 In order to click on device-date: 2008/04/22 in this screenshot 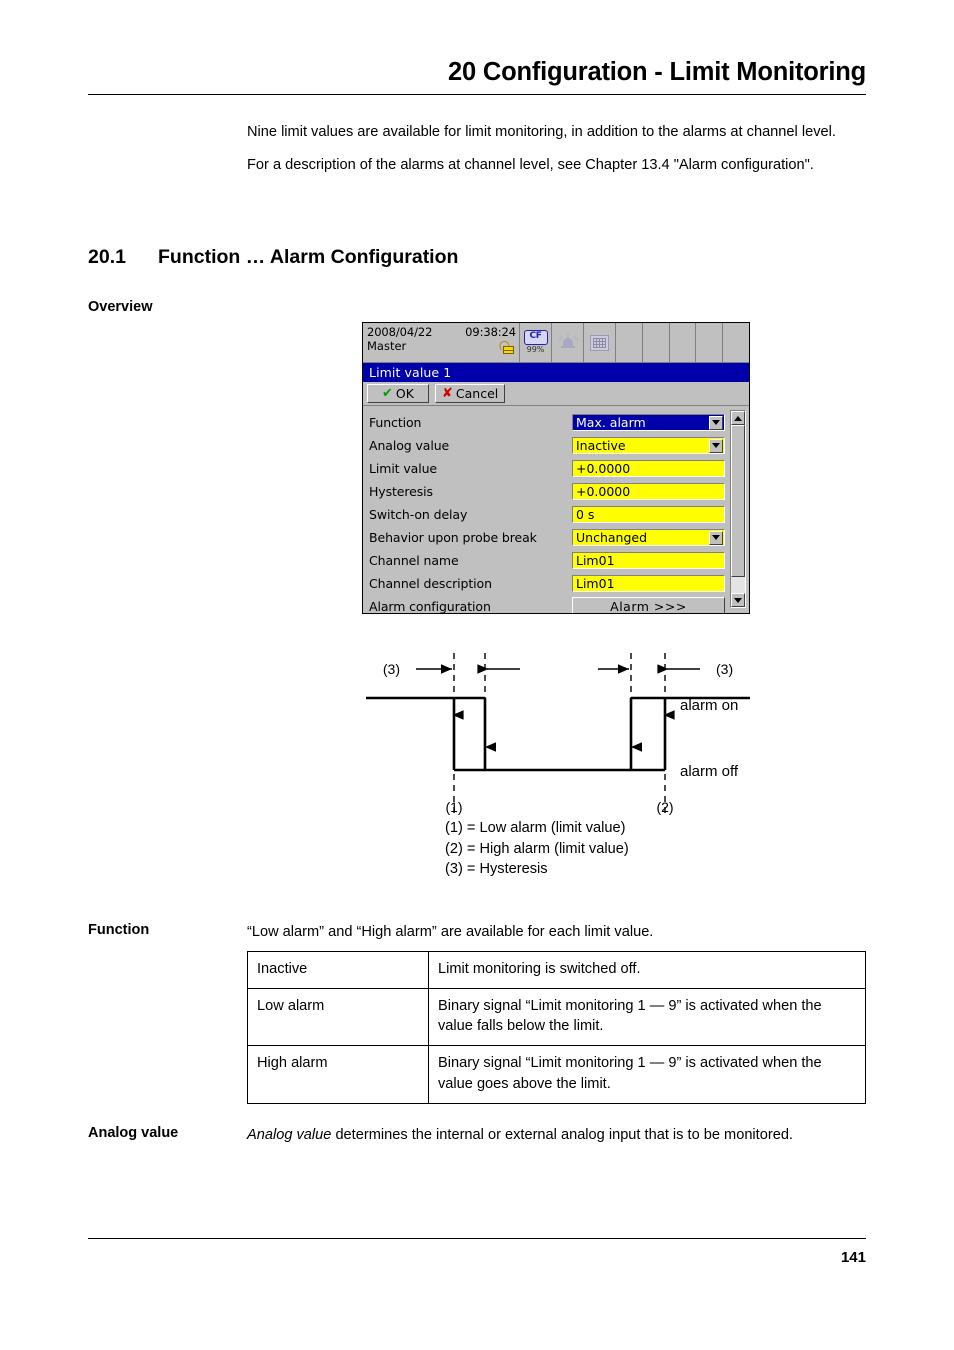, I will do `click(400, 332)`.